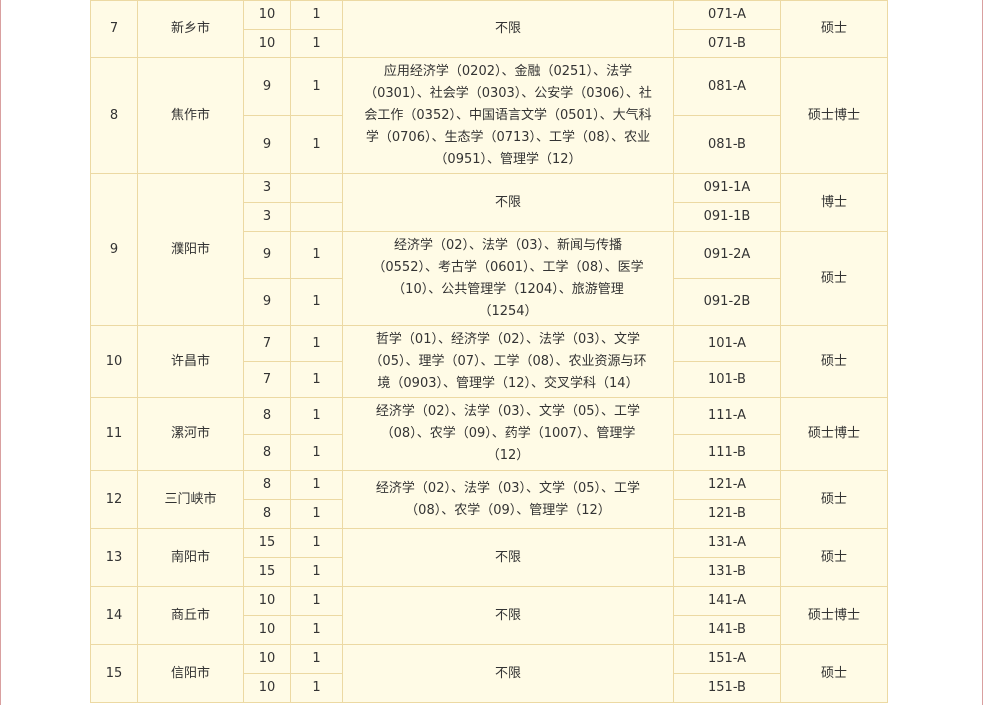 The width and height of the screenshot is (983, 705). I want to click on row-number: 11, so click(114, 434).